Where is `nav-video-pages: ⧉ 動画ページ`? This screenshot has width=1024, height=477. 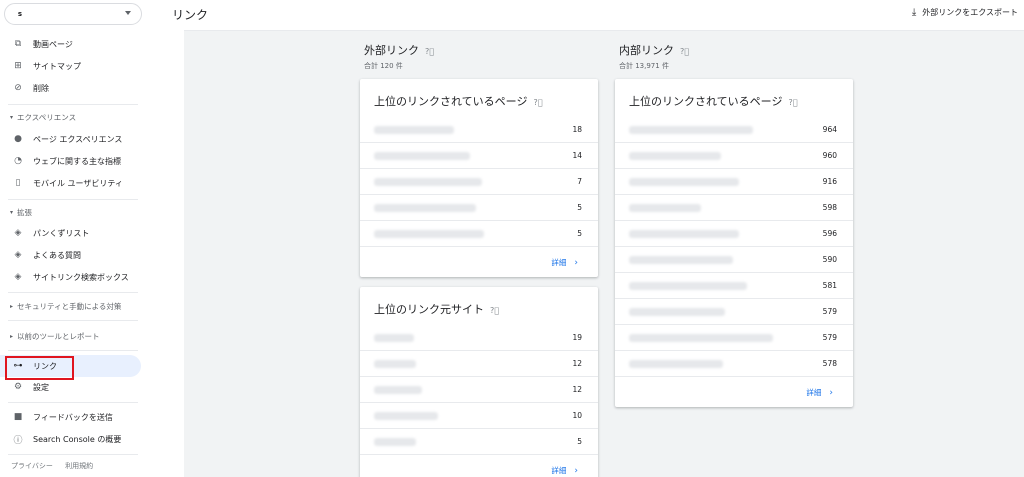
nav-video-pages: ⧉ 動画ページ is located at coordinates (70, 44).